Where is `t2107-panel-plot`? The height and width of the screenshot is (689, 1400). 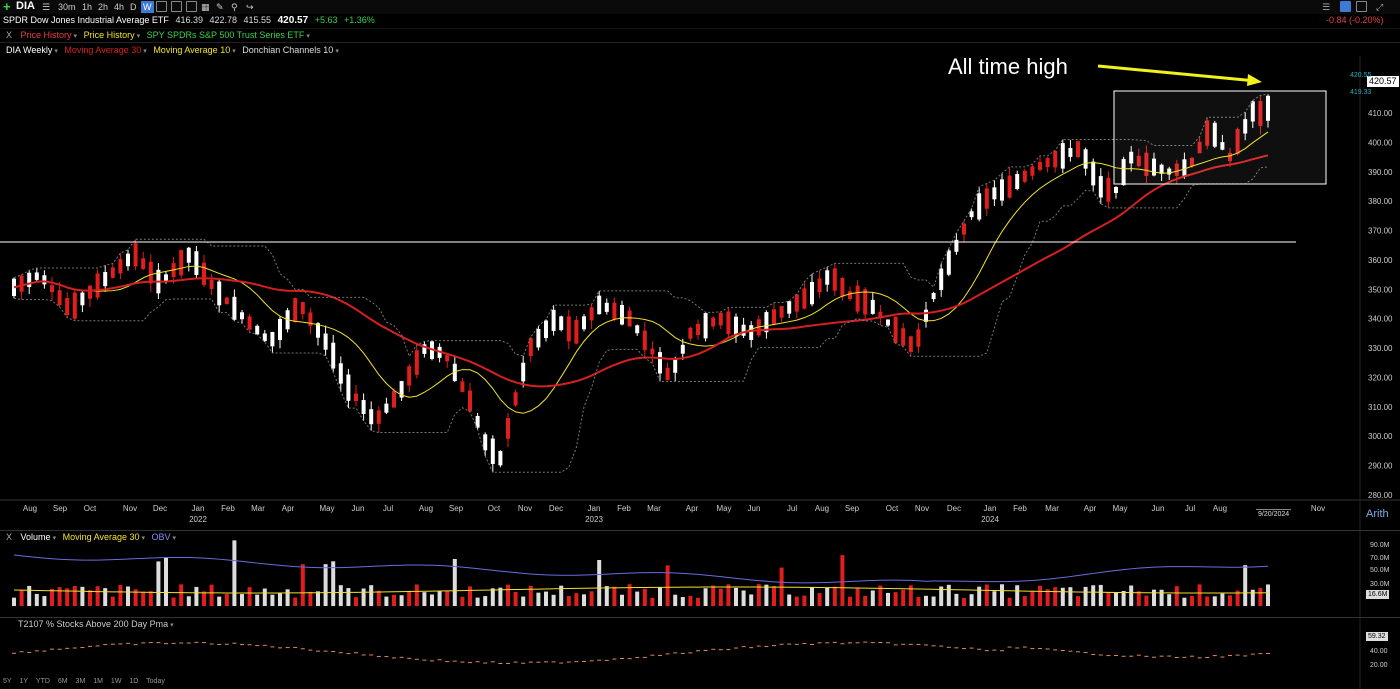 t2107-panel-plot is located at coordinates (641, 652).